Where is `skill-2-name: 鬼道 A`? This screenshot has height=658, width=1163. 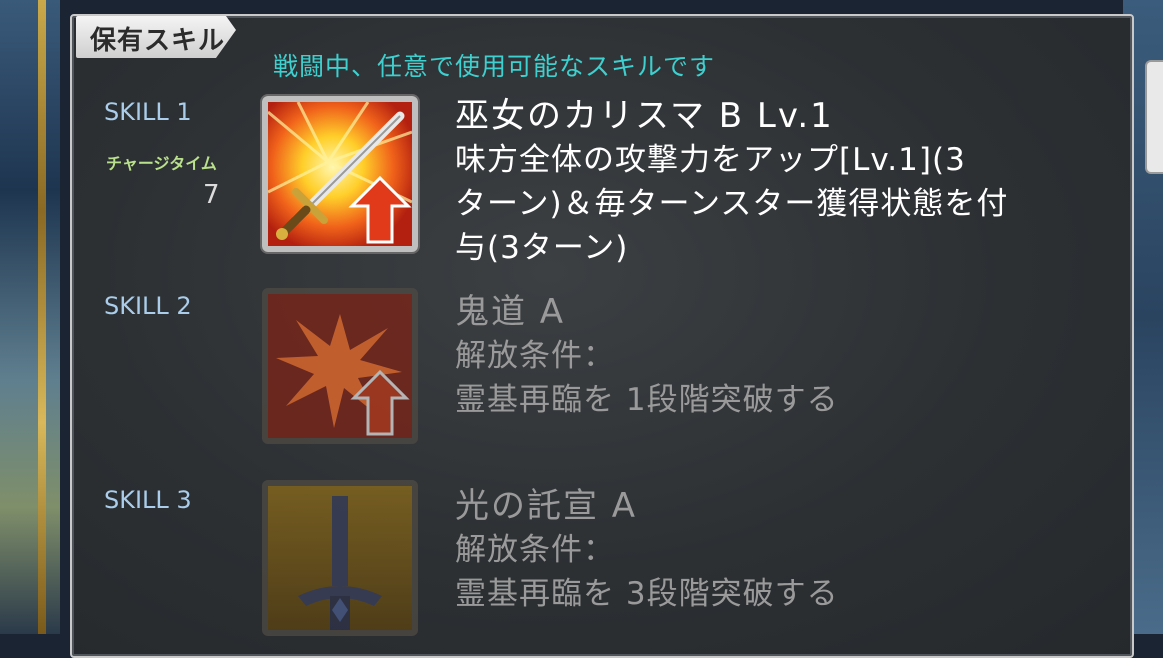 skill-2-name: 鬼道 A is located at coordinates (510, 312).